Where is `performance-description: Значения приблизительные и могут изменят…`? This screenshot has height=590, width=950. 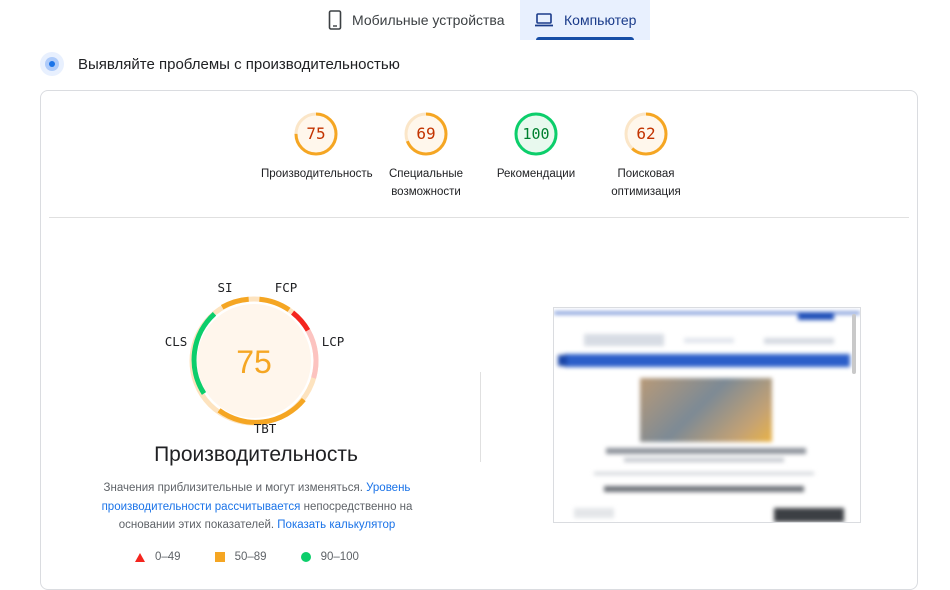 performance-description: Значения приблизительные и могут изменят… is located at coordinates (257, 507).